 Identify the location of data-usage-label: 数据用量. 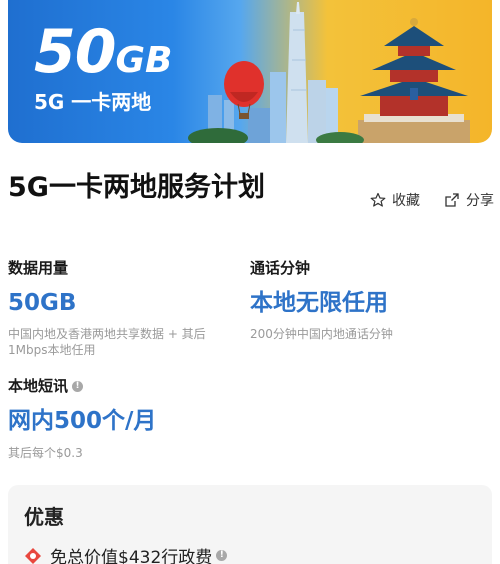
(38, 268).